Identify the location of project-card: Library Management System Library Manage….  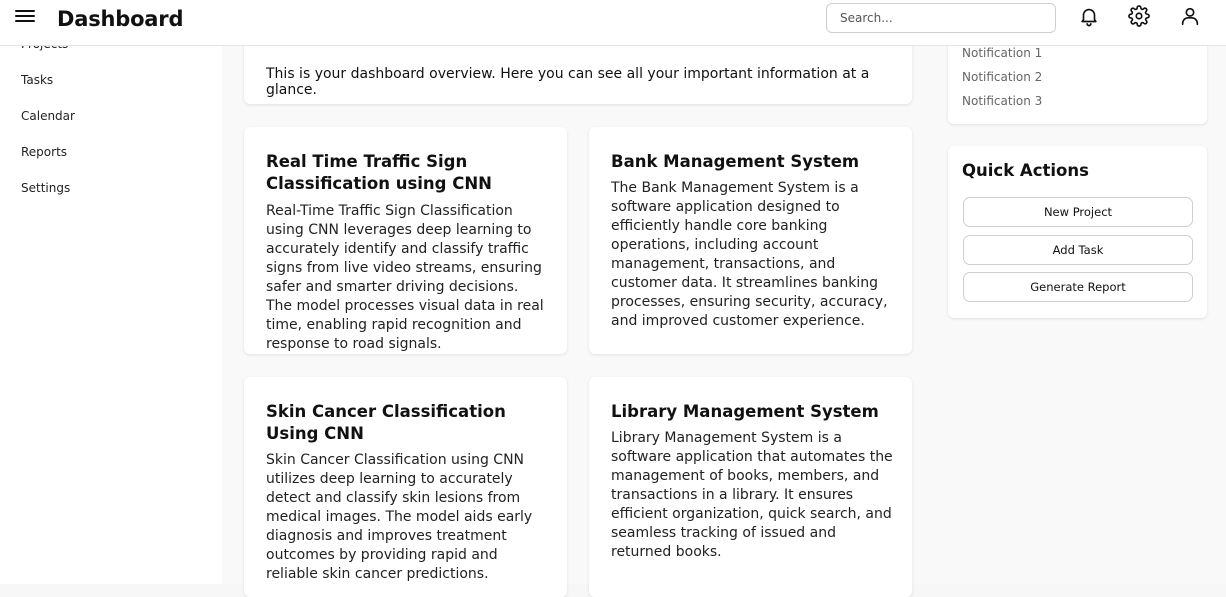
(750, 487).